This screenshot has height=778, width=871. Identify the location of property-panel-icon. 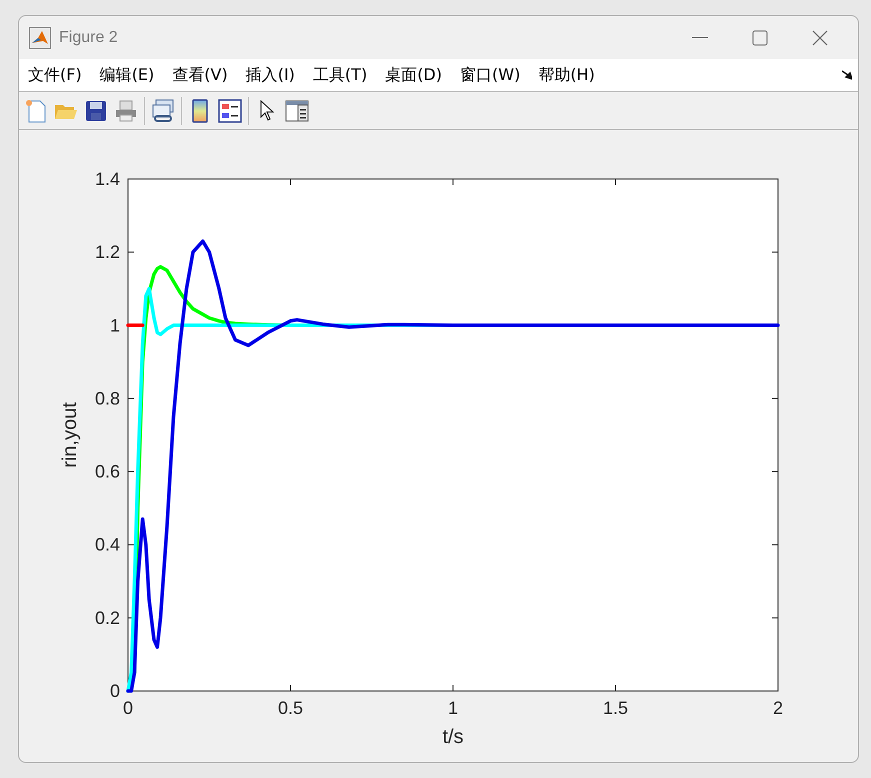
(297, 111).